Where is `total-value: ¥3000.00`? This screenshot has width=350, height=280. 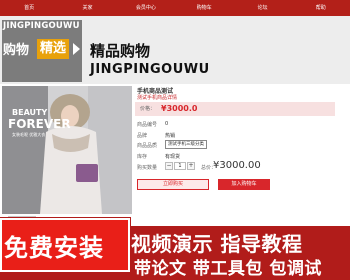 total-value: ¥3000.00 is located at coordinates (237, 165).